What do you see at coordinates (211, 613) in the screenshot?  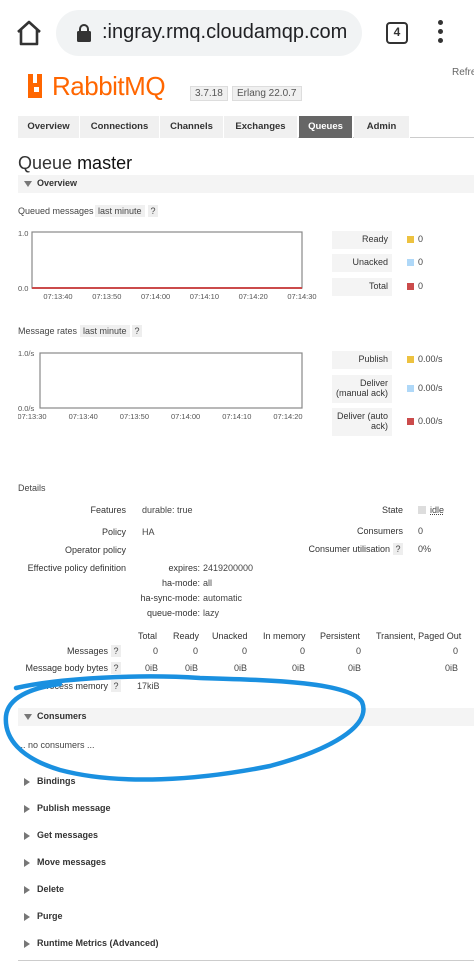 I see `policy-value: lazy` at bounding box center [211, 613].